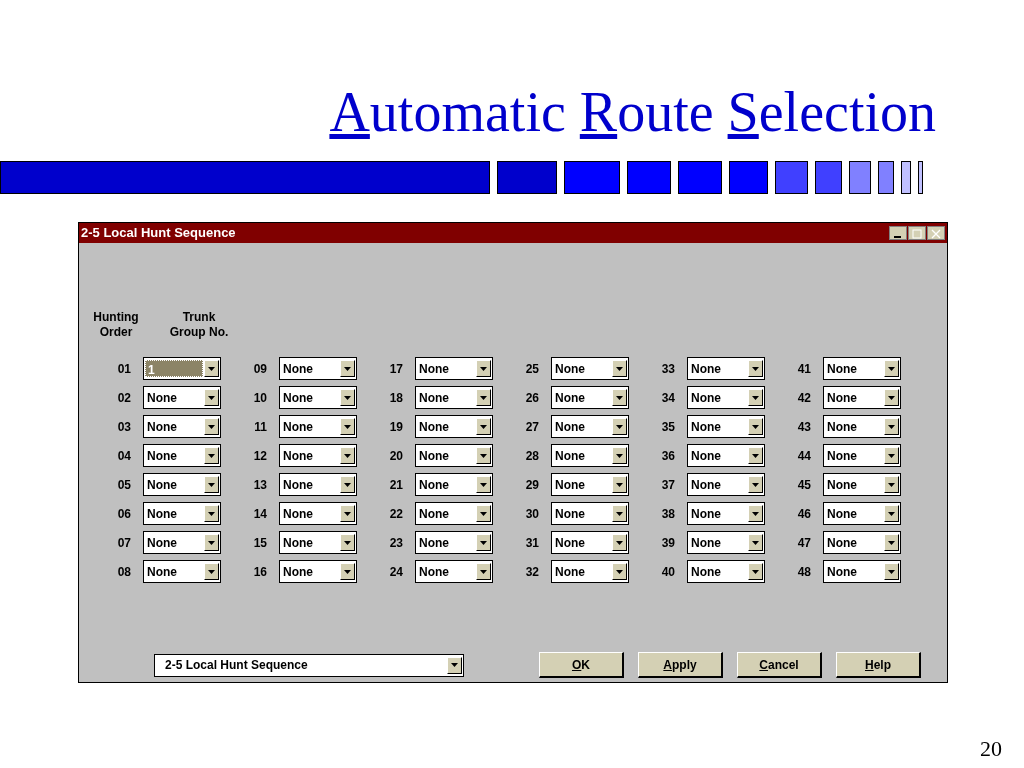  Describe the element at coordinates (309, 665) in the screenshot. I see `screen-select-dropdown: 2-5 Local Hunt Sequence` at that location.